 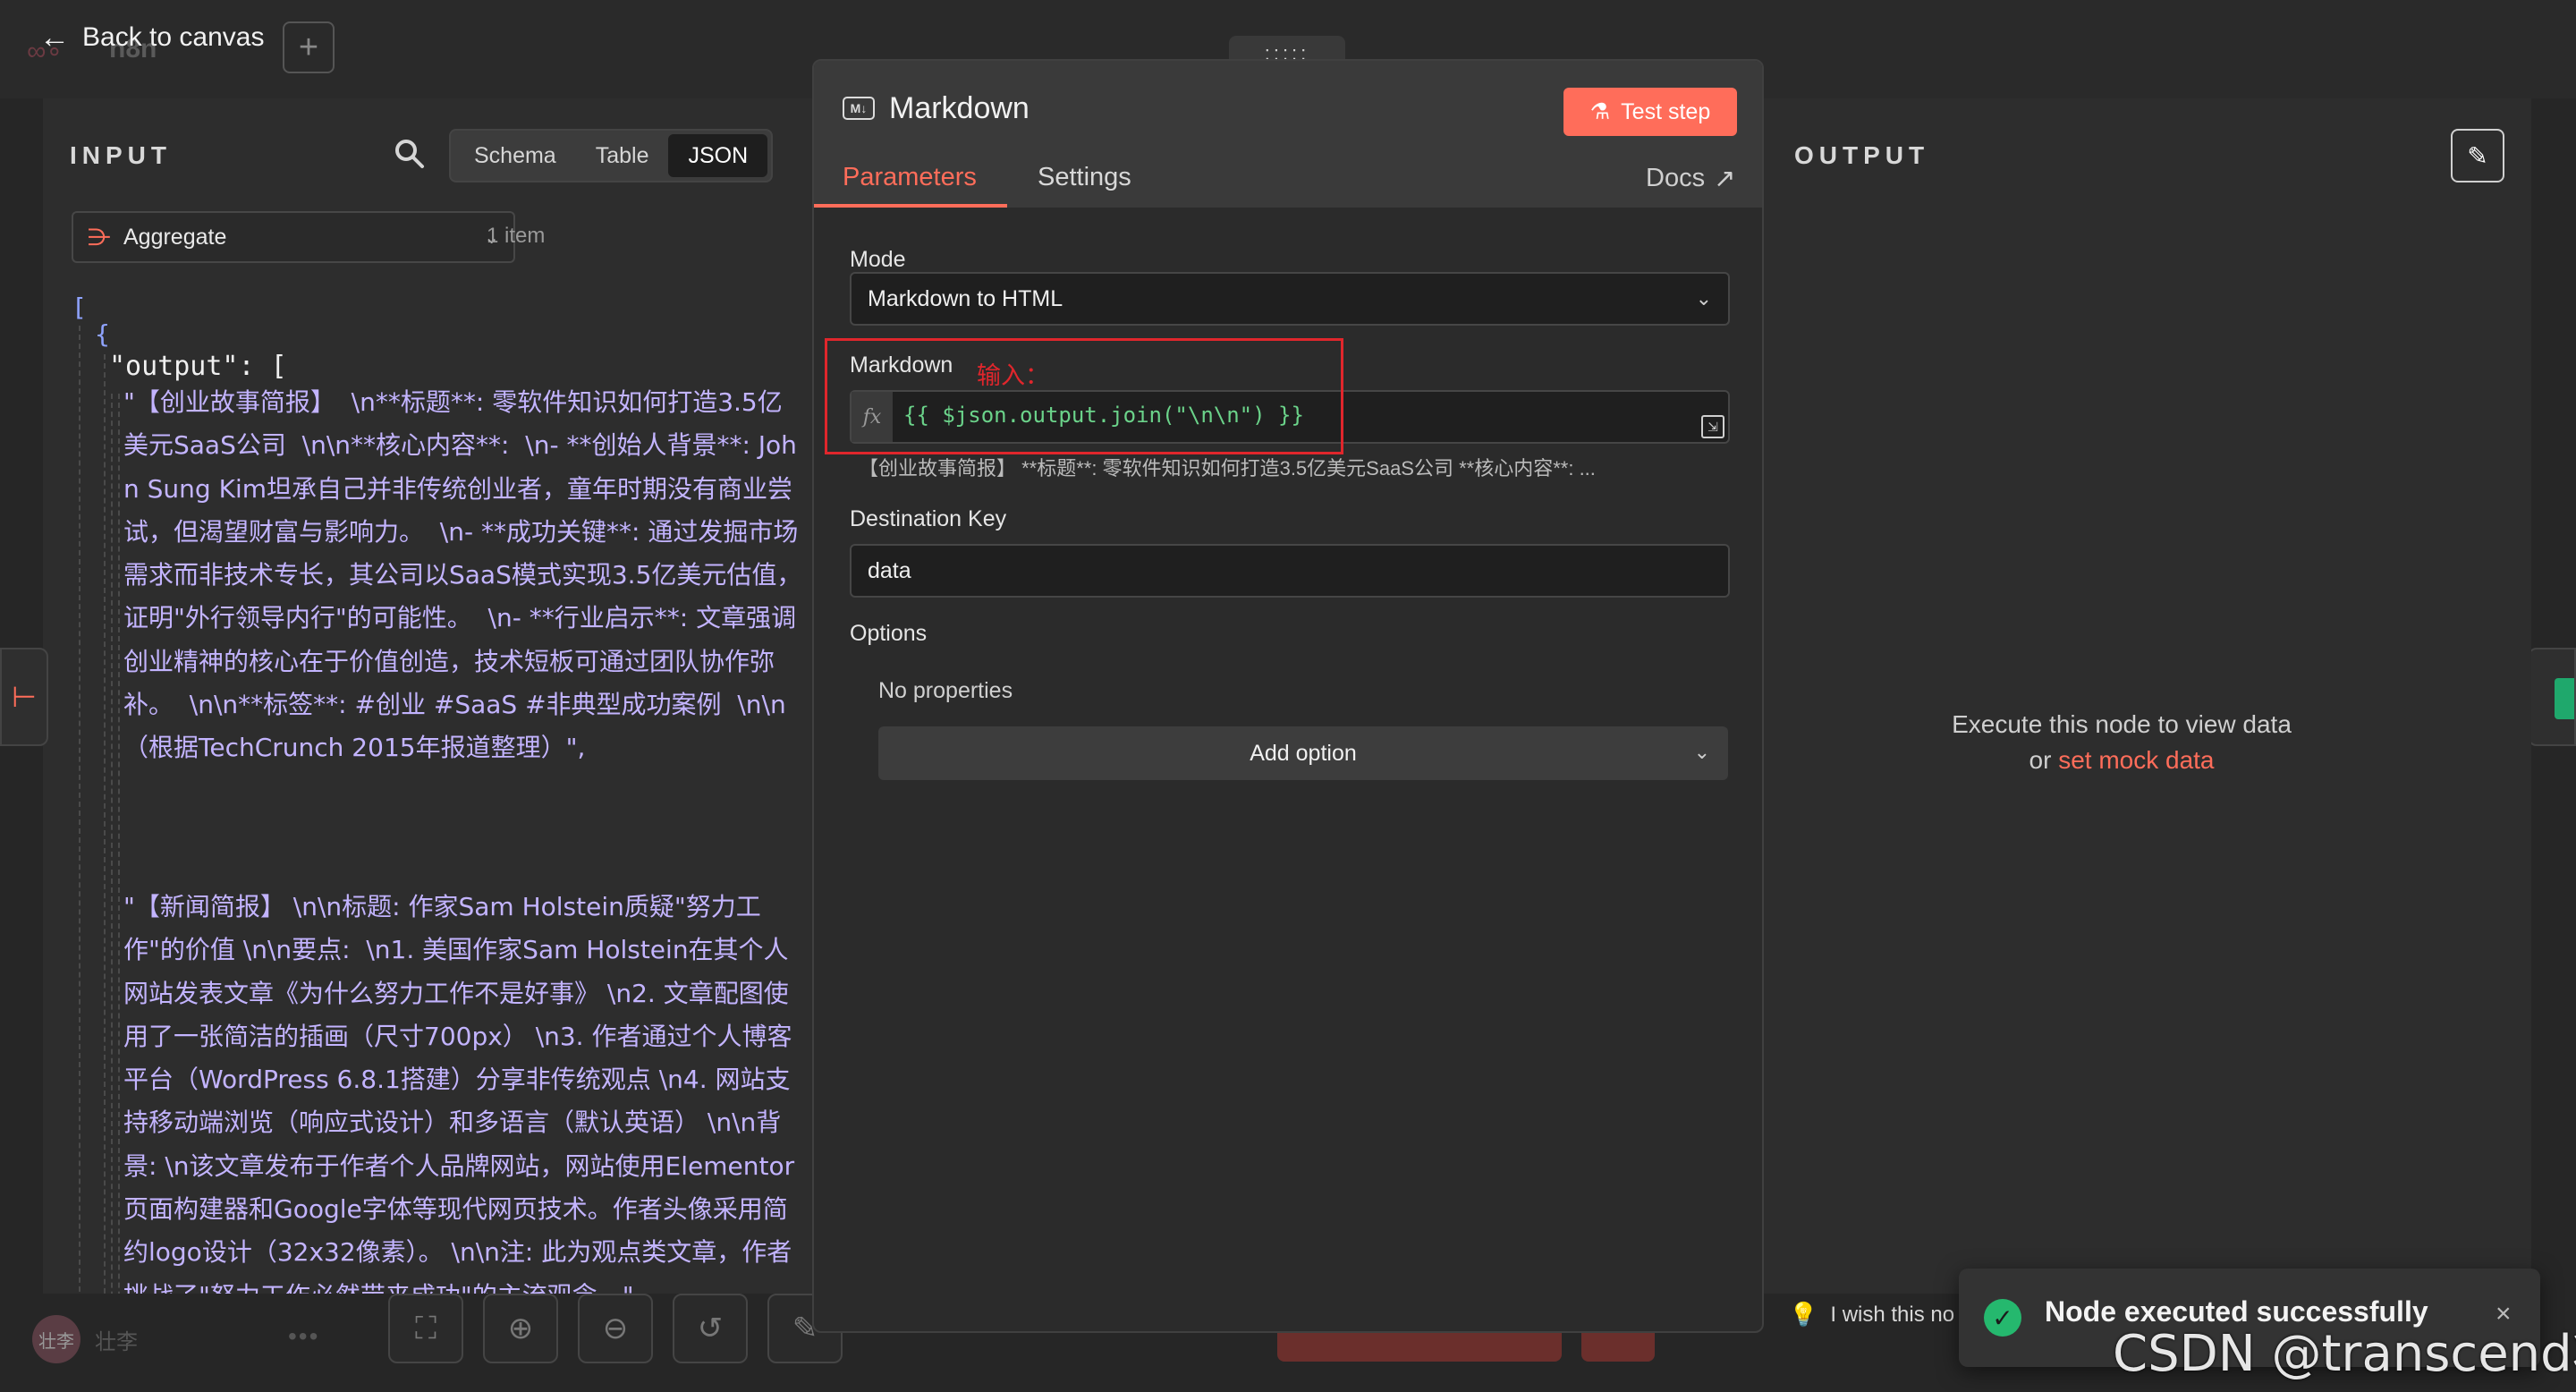 I want to click on modal-tabs: Parameters Settings Docs ↗, so click(x=1288, y=181).